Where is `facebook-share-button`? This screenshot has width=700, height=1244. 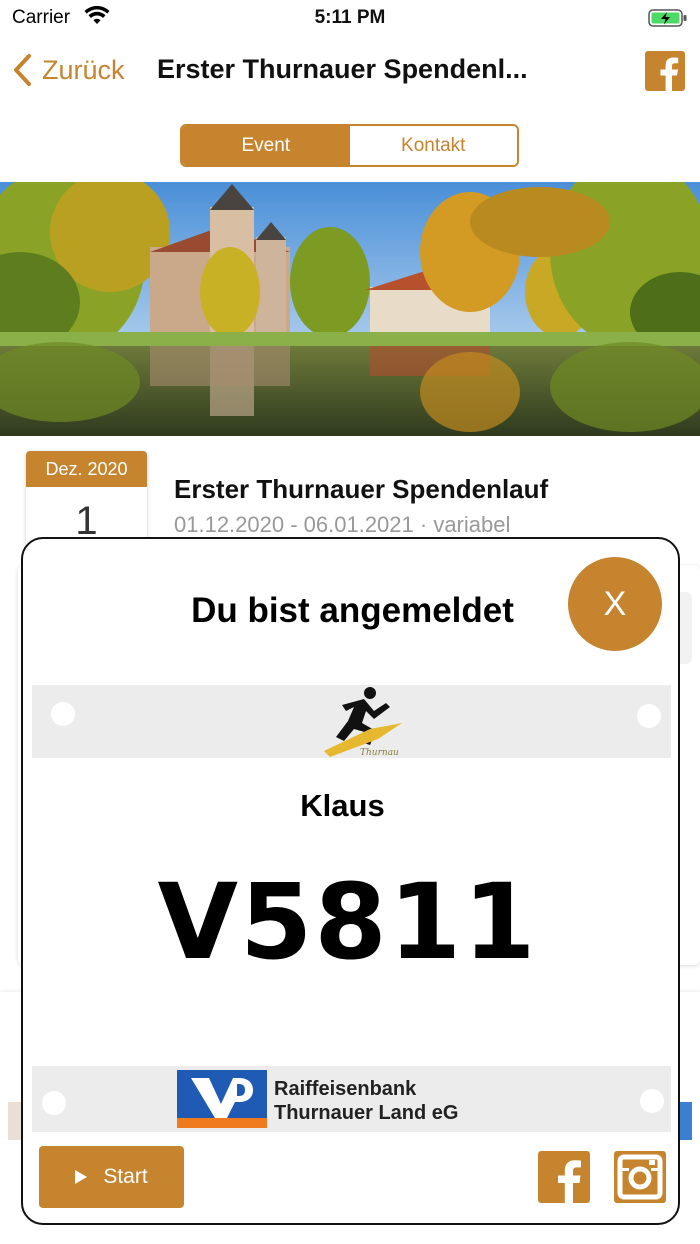
facebook-share-button is located at coordinates (665, 71).